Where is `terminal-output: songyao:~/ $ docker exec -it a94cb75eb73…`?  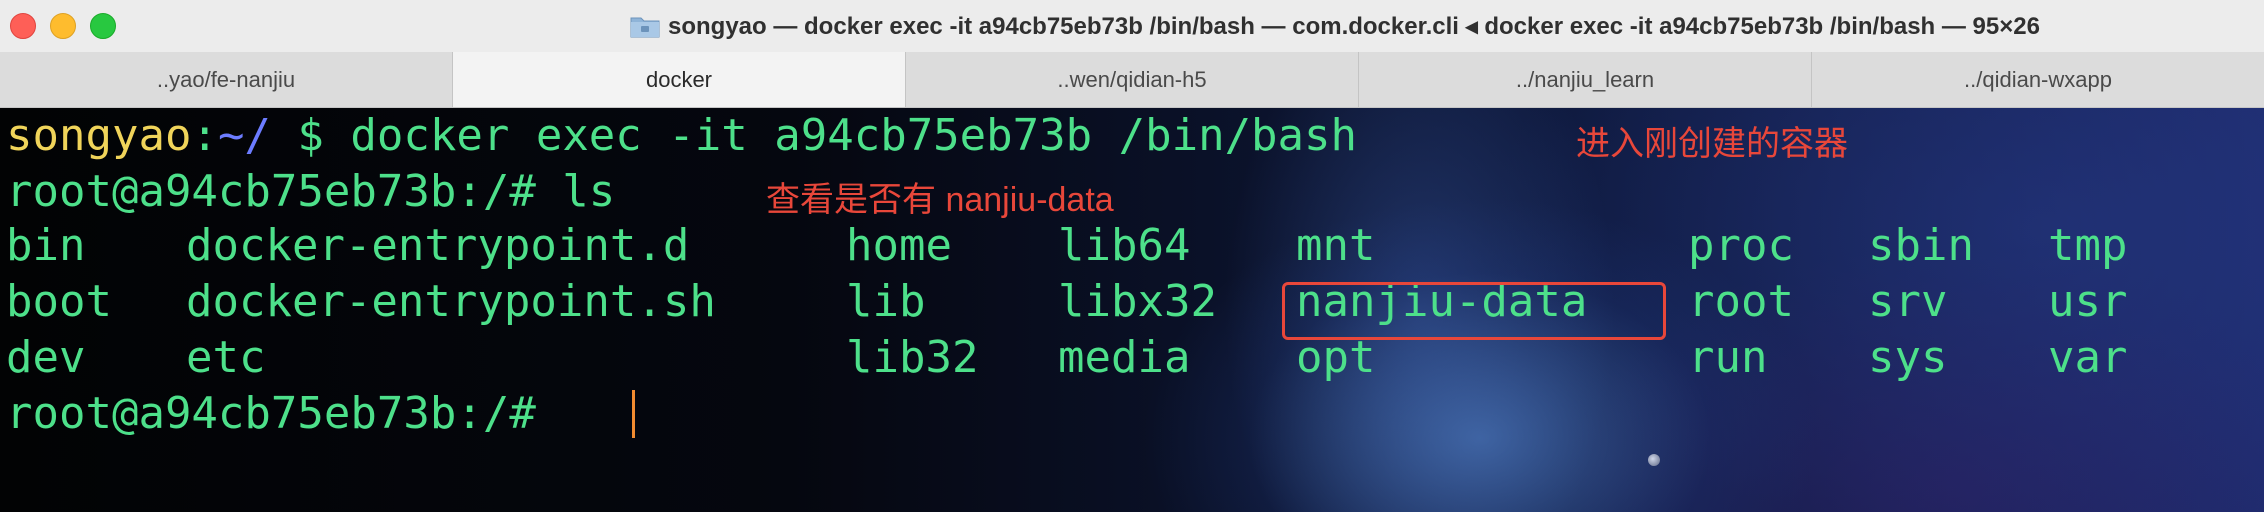 terminal-output: songyao:~/ $ docker exec -it a94cb75eb73… is located at coordinates (681, 164).